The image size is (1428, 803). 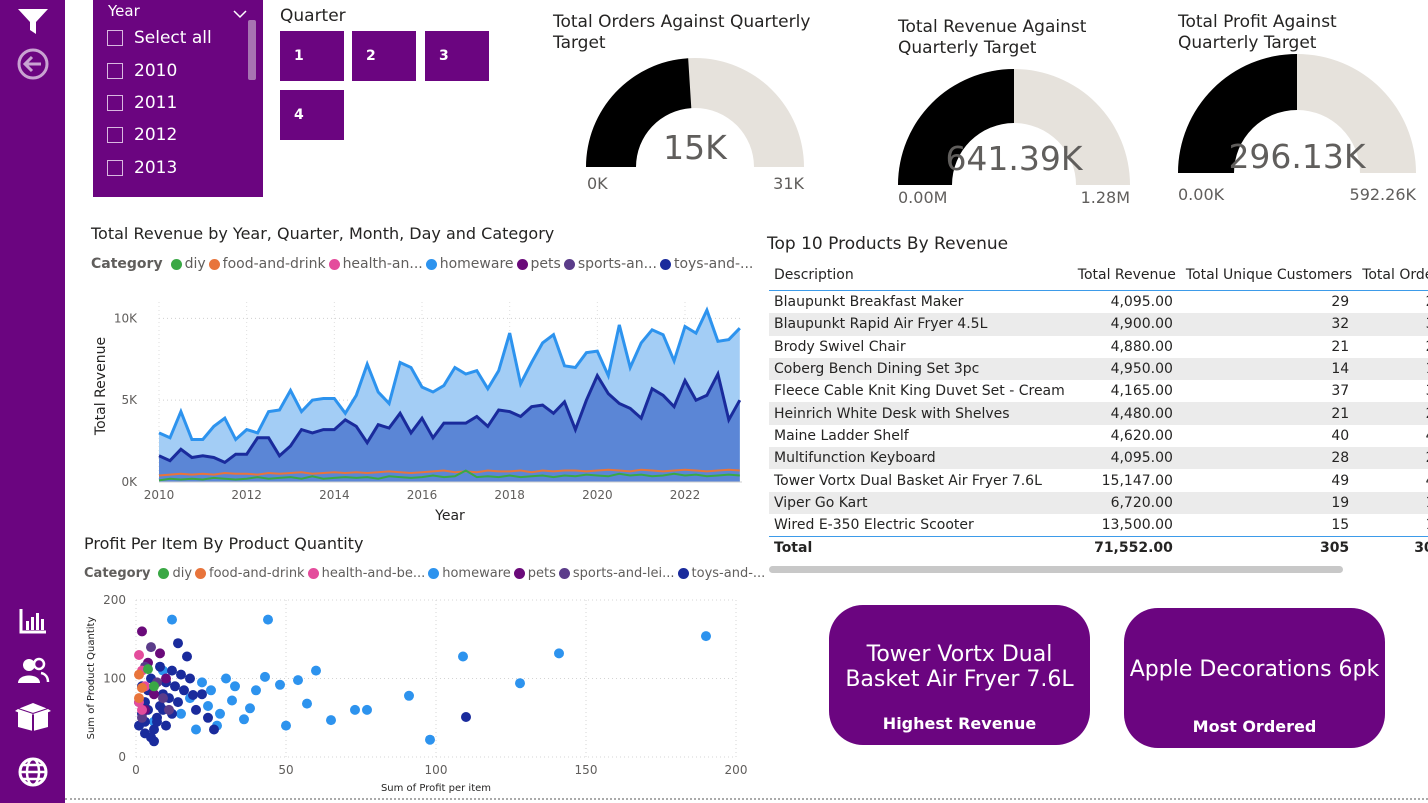 I want to click on table-row: Brody Swivel Chair 4,880.00 21 21, so click(x=1098, y=347).